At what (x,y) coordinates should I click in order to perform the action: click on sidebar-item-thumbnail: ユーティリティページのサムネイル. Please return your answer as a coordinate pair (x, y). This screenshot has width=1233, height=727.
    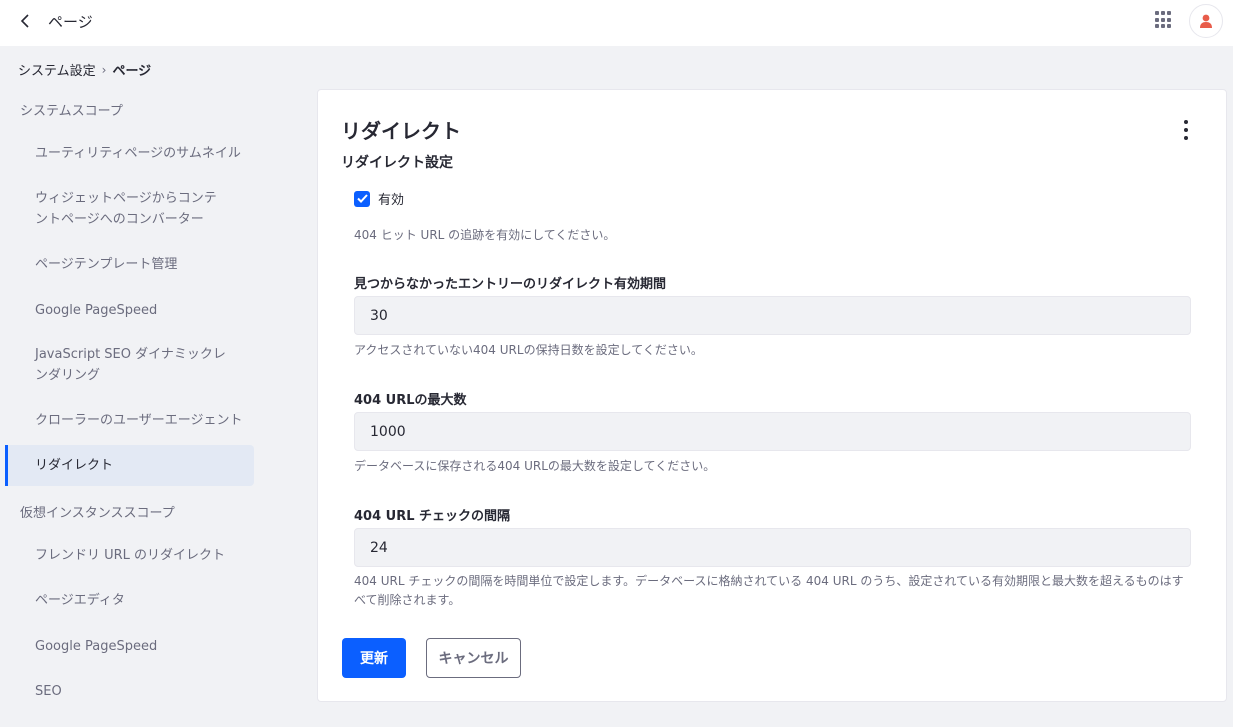
    Looking at the image, I should click on (129, 153).